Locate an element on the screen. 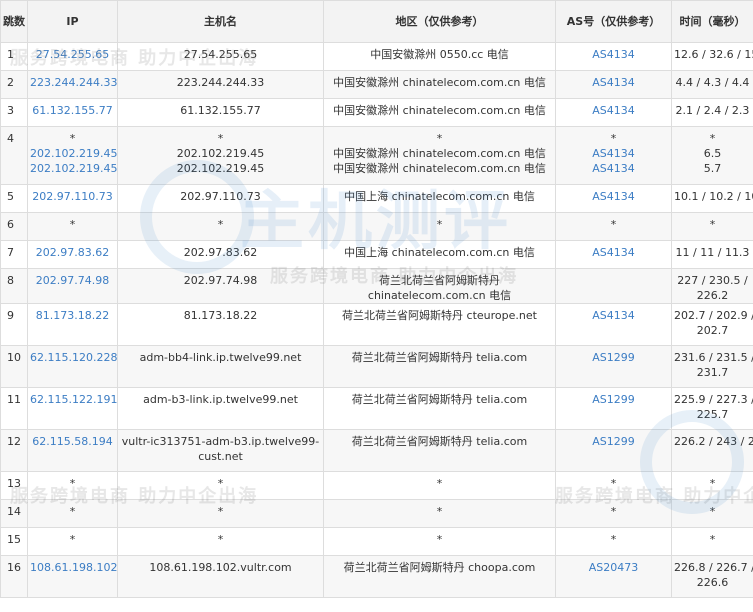  cell-region: 荷兰北荷兰省阿姆斯特丹 cteurope.net is located at coordinates (439, 324).